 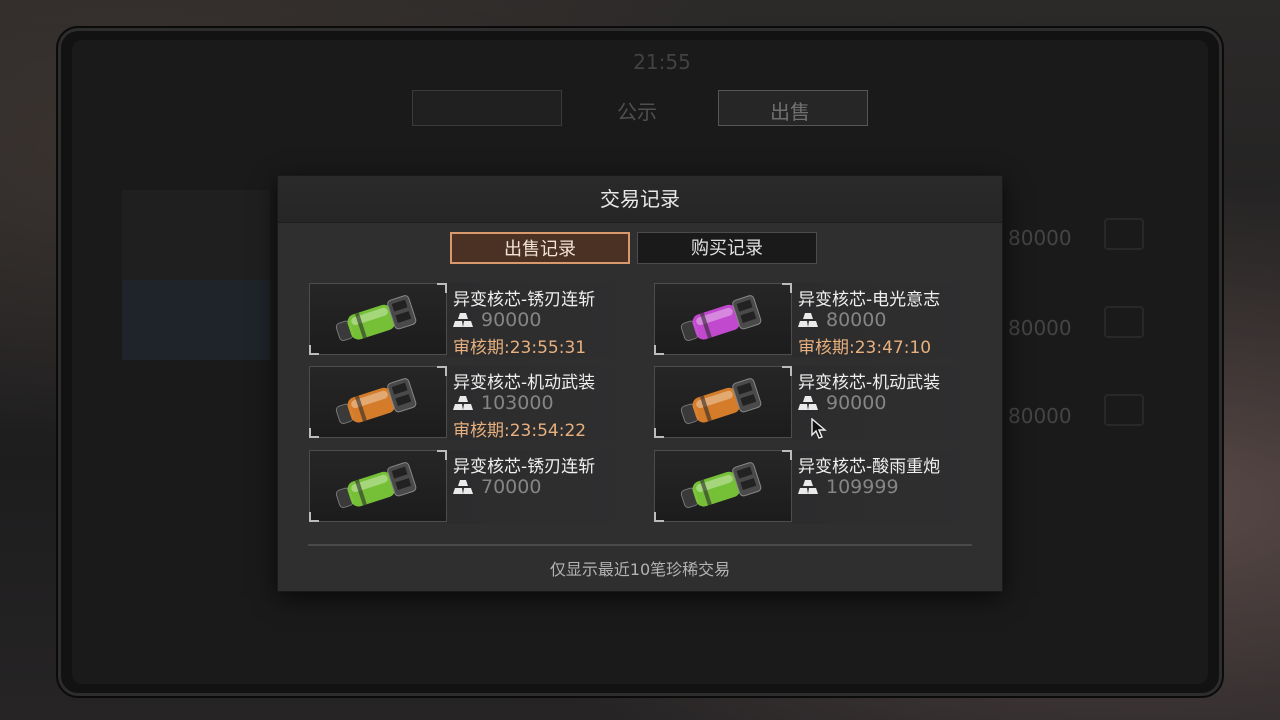 What do you see at coordinates (856, 320) in the screenshot?
I see `item-price: 80000` at bounding box center [856, 320].